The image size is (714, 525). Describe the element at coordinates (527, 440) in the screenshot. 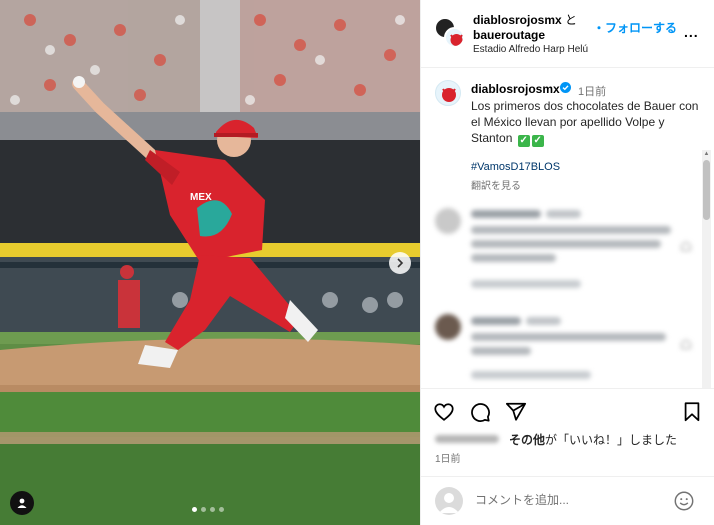

I see `likes-others: その他` at that location.